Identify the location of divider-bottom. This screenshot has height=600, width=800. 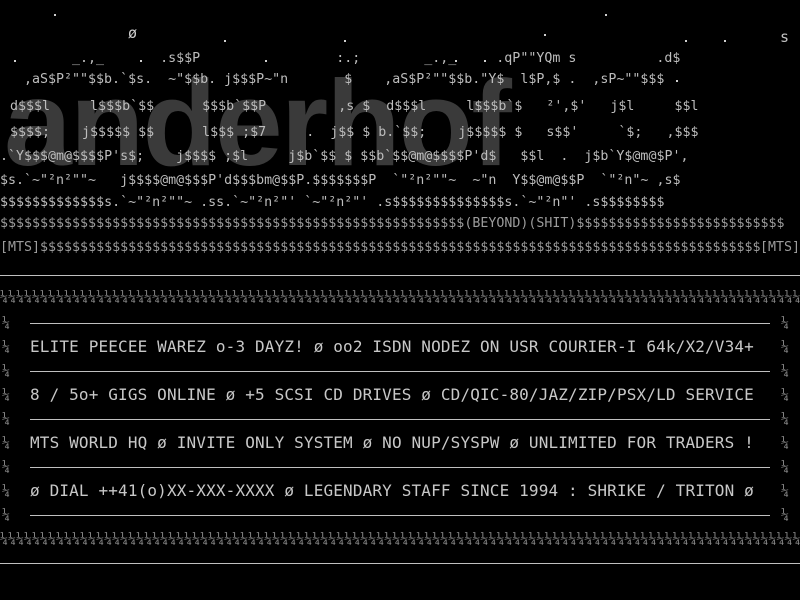
(400, 563).